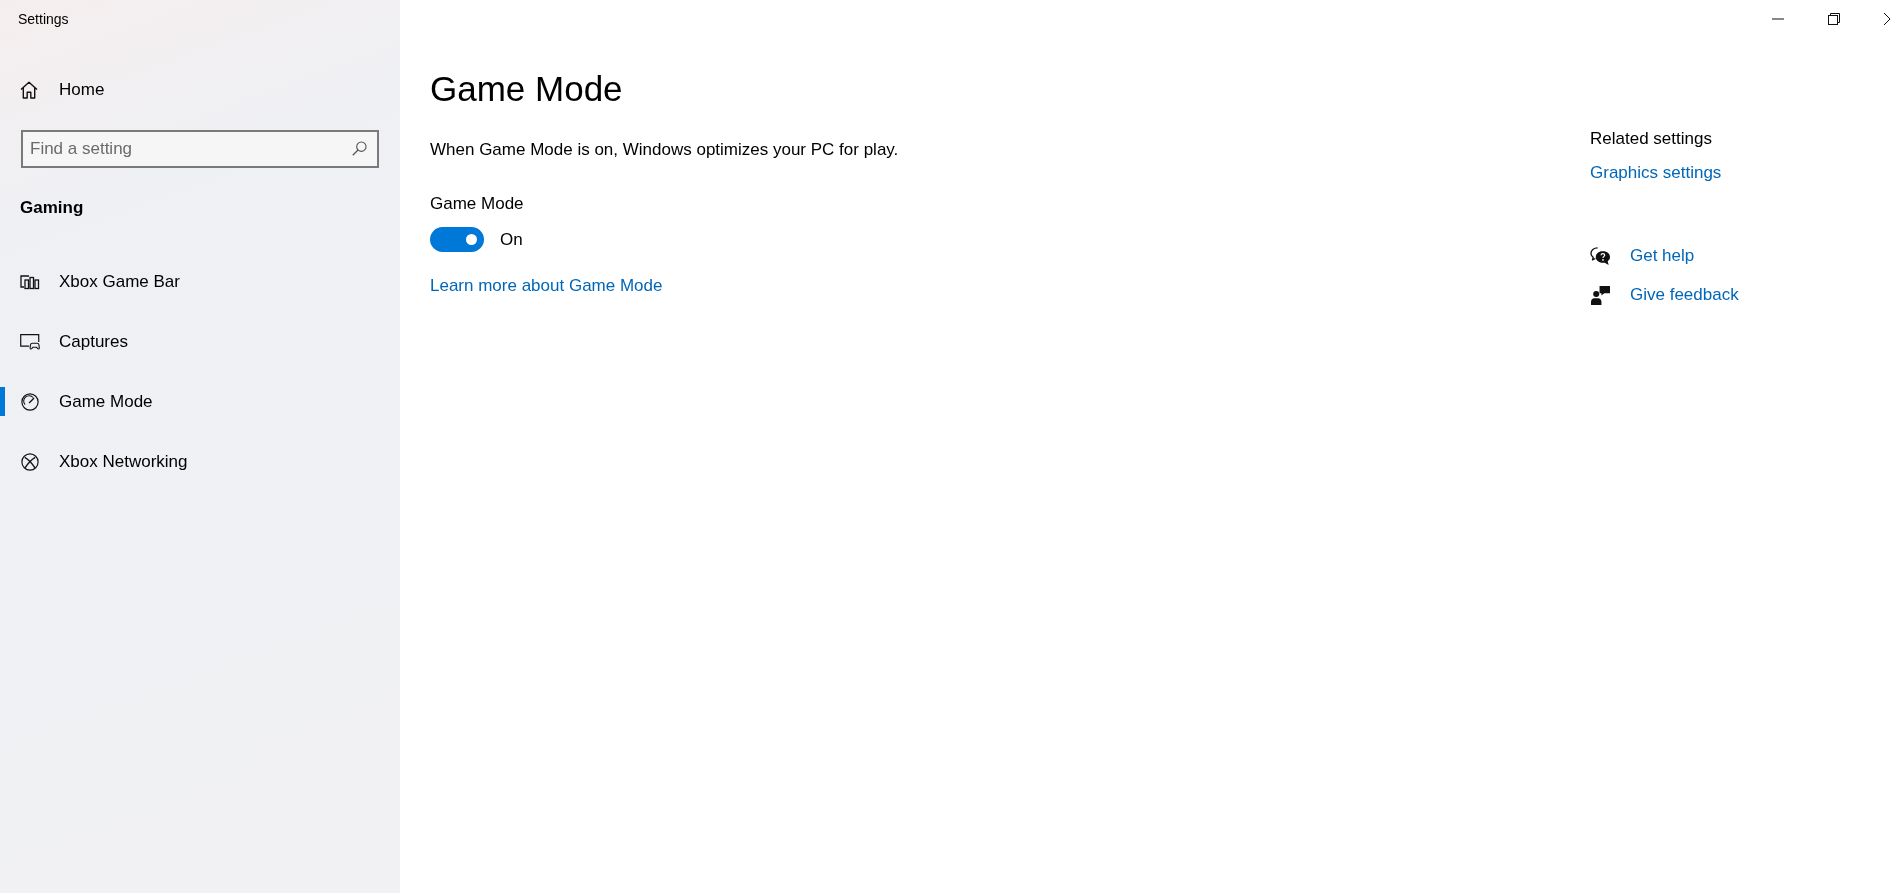  What do you see at coordinates (1656, 173) in the screenshot?
I see `settings-link: Graphics settings` at bounding box center [1656, 173].